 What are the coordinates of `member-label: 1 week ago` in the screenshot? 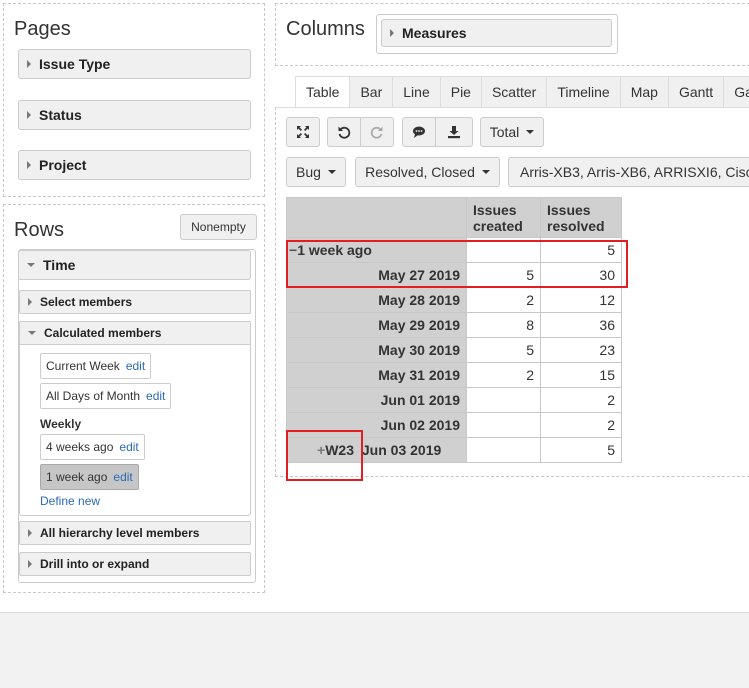 It's located at (77, 477).